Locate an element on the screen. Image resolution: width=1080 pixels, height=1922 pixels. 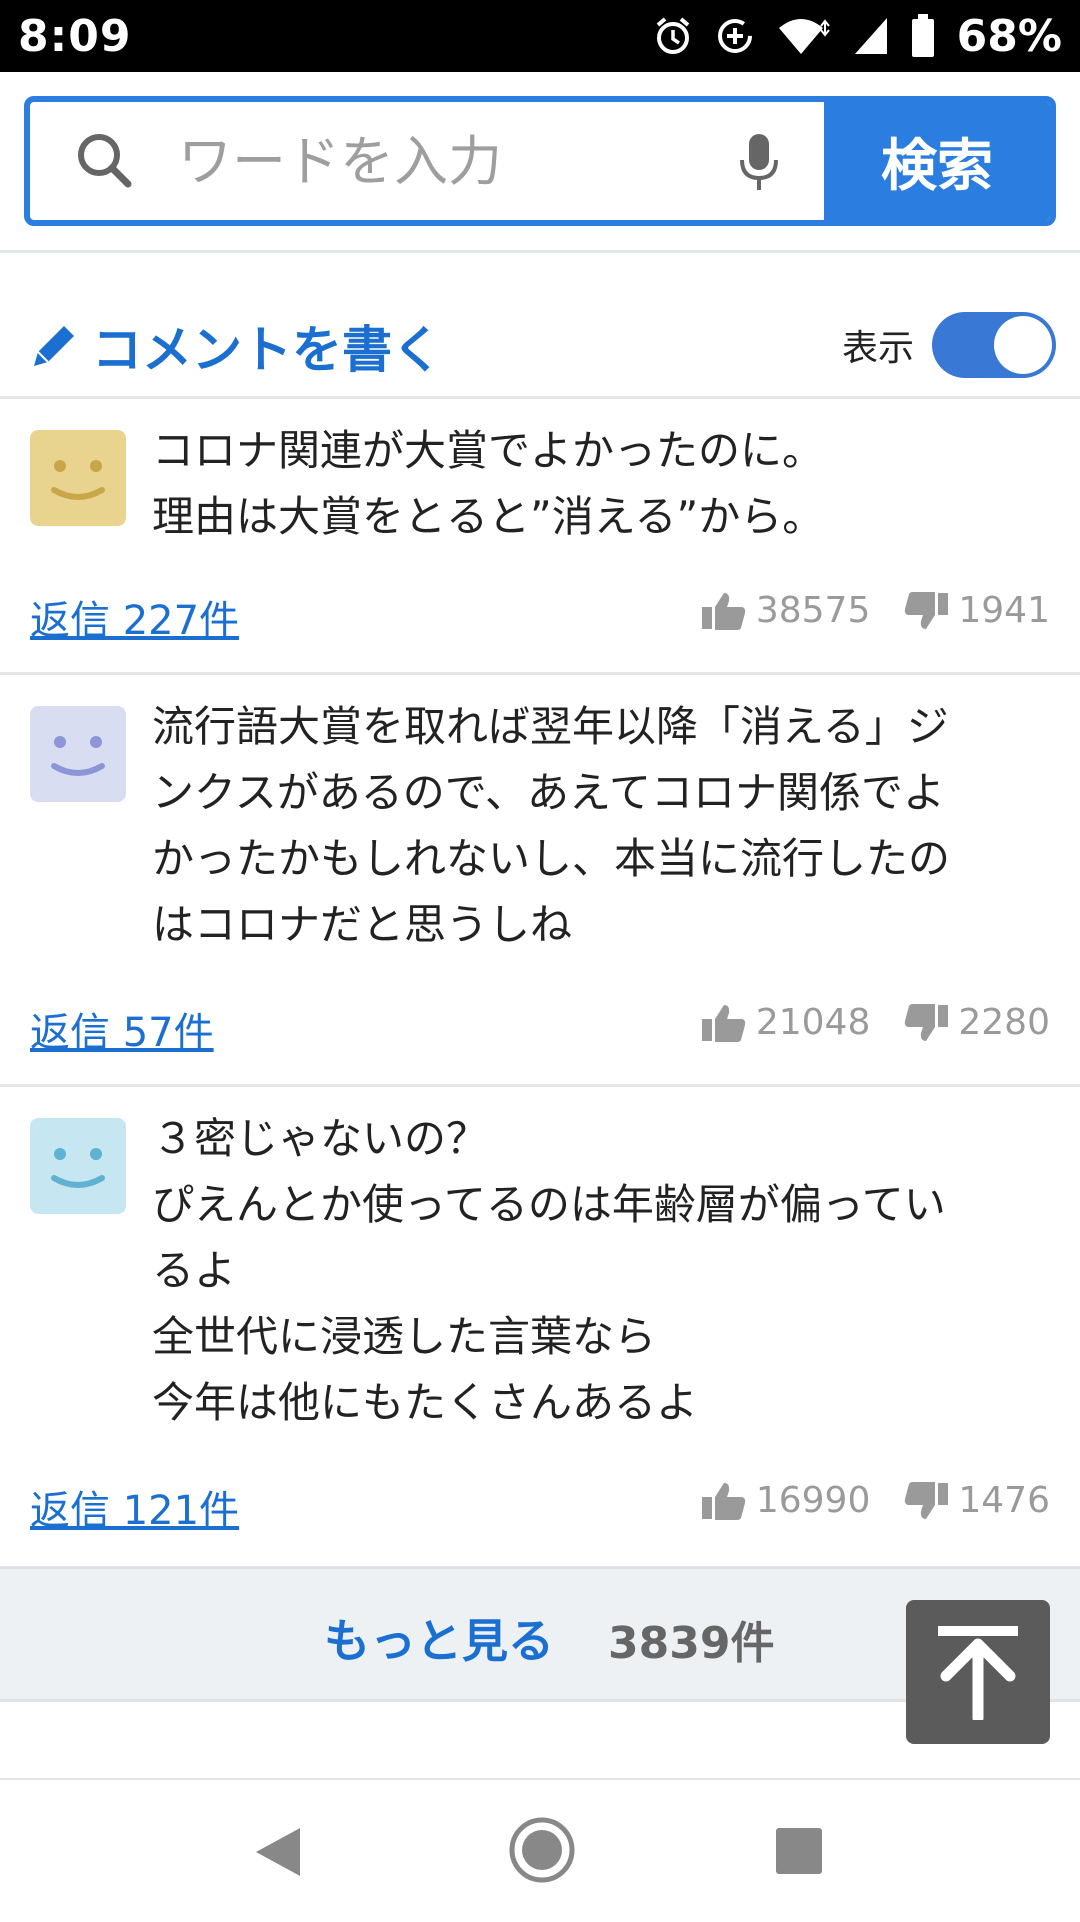
like-button: 38575 is located at coordinates (786, 610).